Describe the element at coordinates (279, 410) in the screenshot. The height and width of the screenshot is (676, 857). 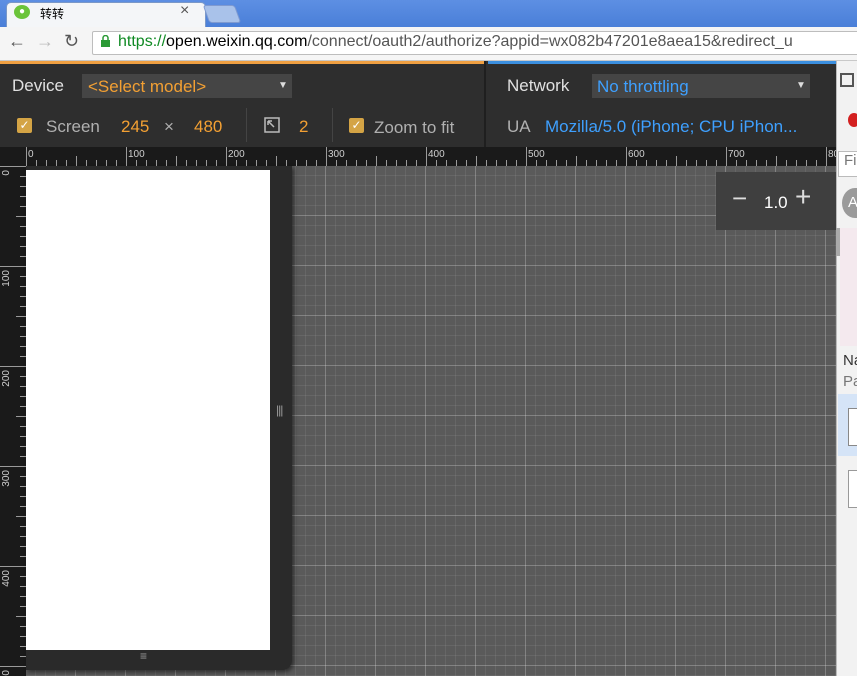
I see `width-resize-handle: |||` at that location.